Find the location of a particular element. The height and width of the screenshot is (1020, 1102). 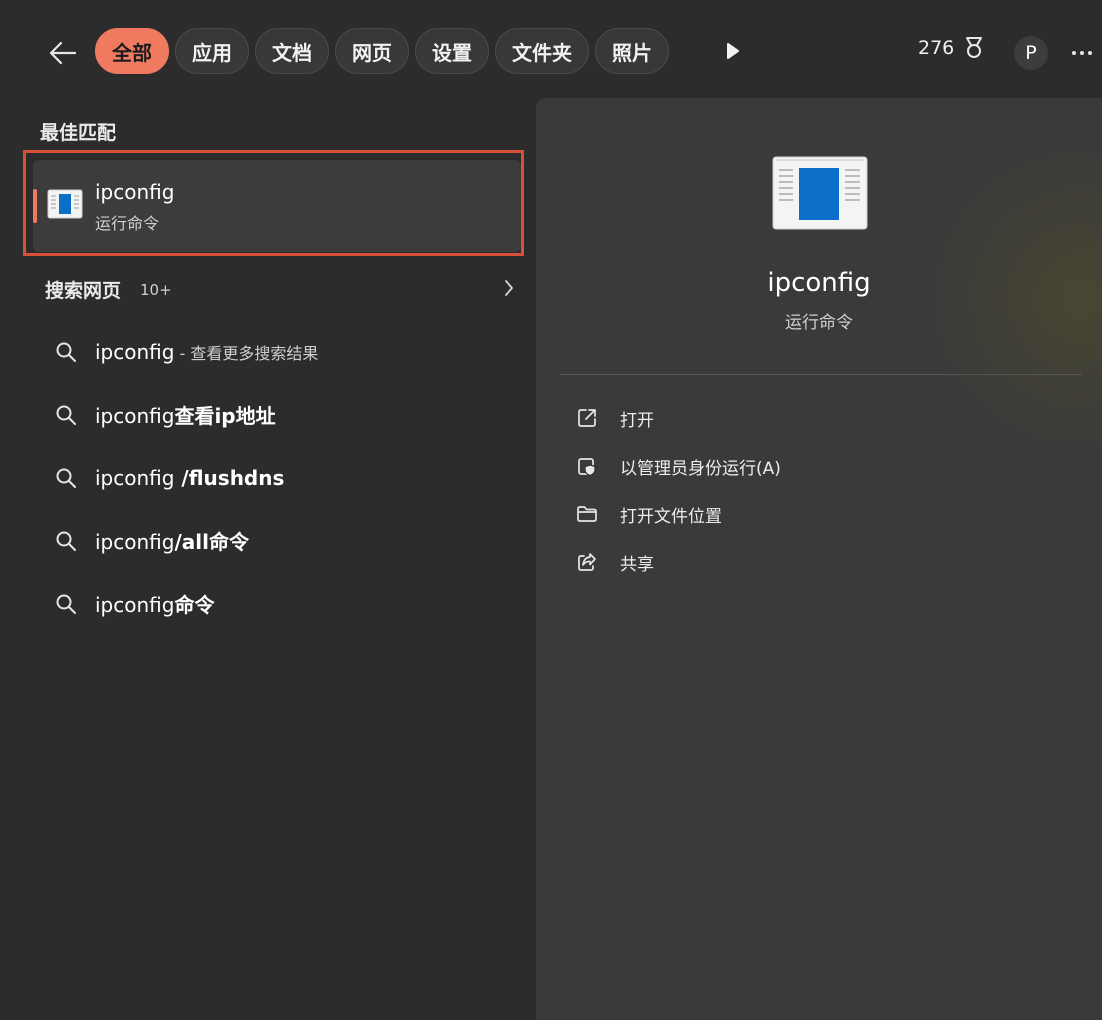

tab-apps: 应用 is located at coordinates (212, 51).